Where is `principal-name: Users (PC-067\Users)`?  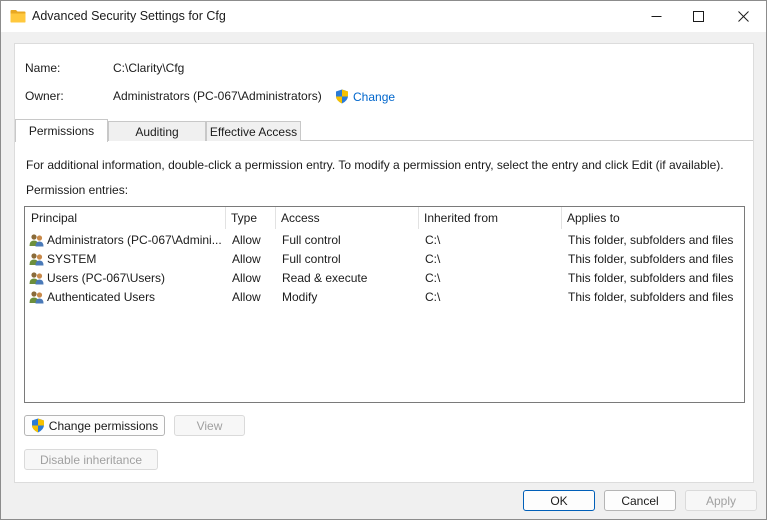
principal-name: Users (PC-067\Users) is located at coordinates (106, 277).